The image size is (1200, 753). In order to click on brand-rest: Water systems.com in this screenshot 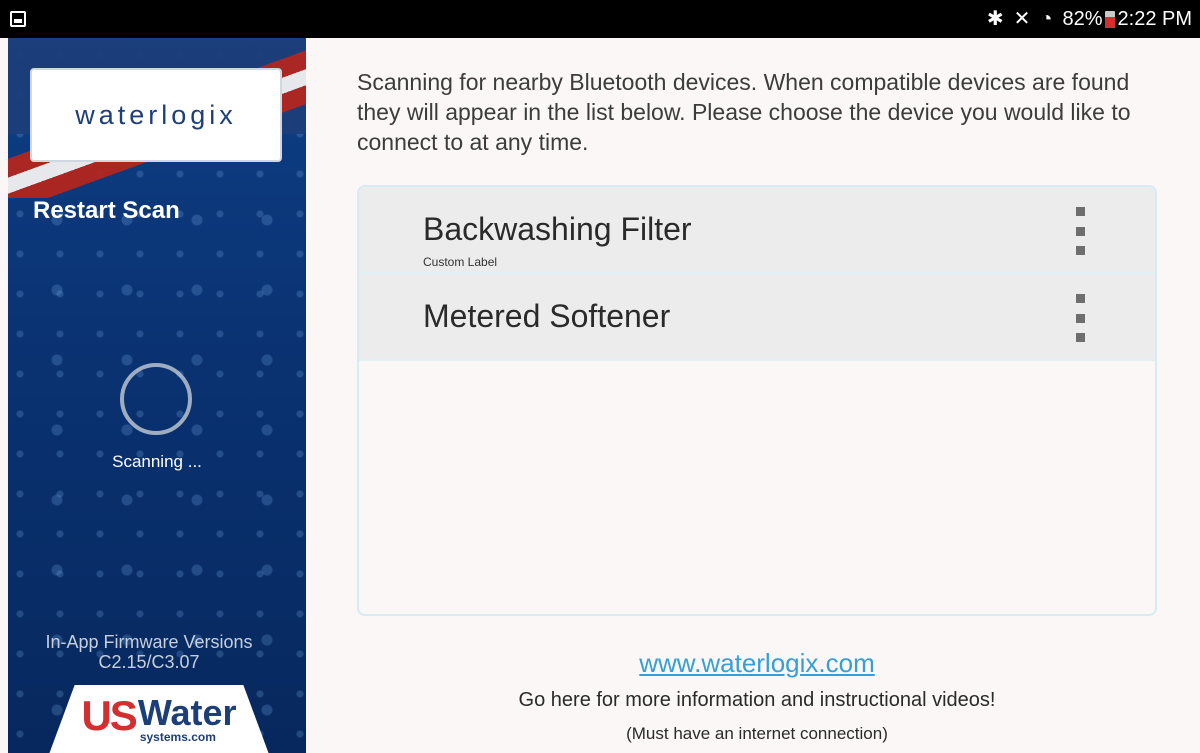, I will do `click(187, 718)`.